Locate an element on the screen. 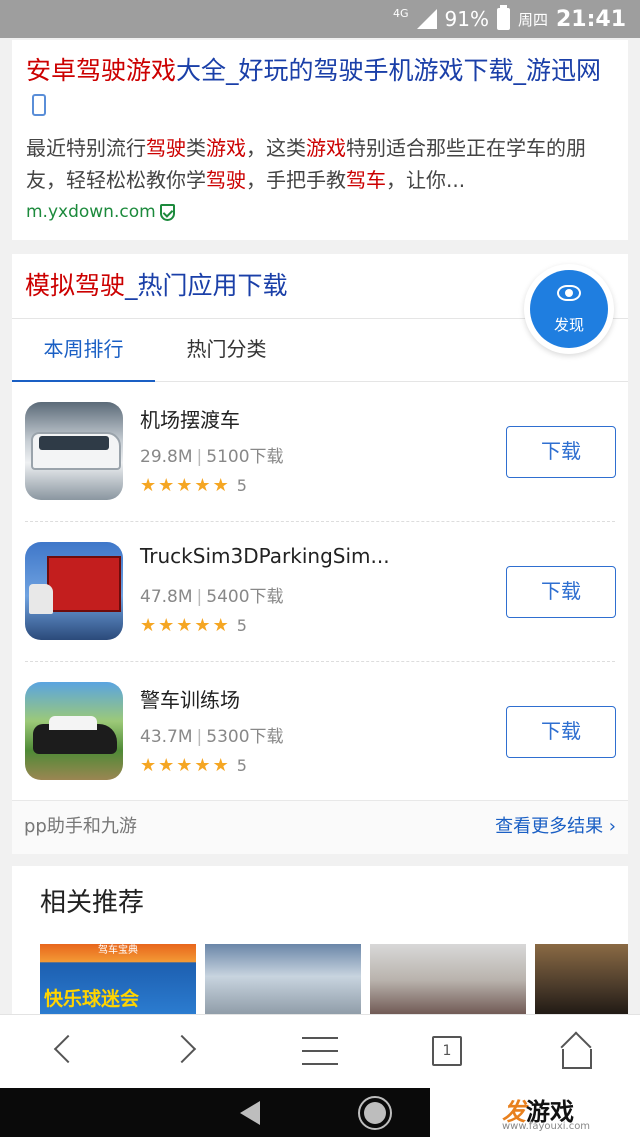  system-nav-bar: 发游戏 www.fayouxi.com is located at coordinates (320, 1112).